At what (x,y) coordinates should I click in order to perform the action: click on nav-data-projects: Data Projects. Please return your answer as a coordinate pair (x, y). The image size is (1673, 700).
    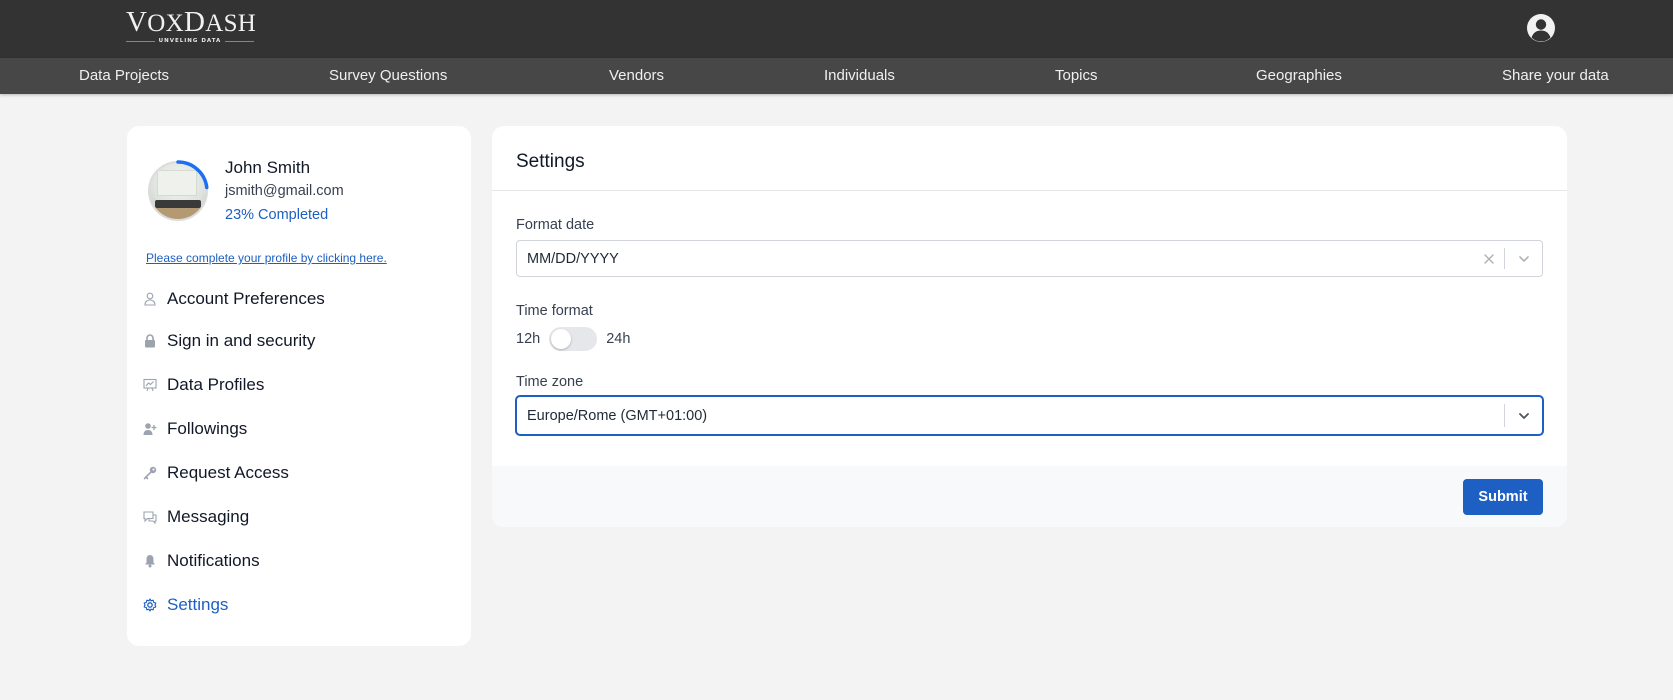
    Looking at the image, I should click on (124, 76).